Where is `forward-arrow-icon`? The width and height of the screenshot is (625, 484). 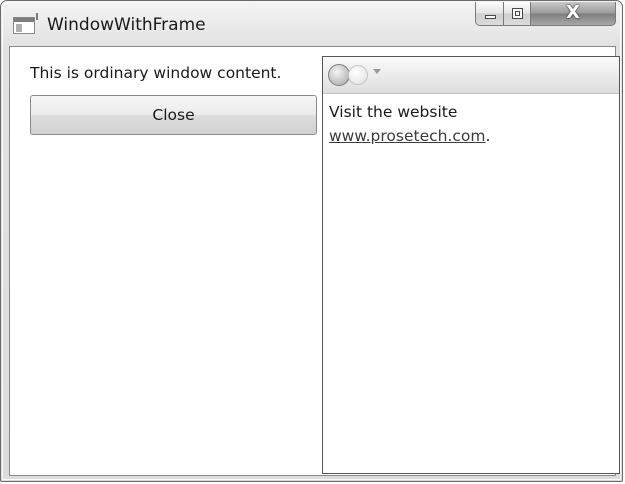
forward-arrow-icon is located at coordinates (358, 75).